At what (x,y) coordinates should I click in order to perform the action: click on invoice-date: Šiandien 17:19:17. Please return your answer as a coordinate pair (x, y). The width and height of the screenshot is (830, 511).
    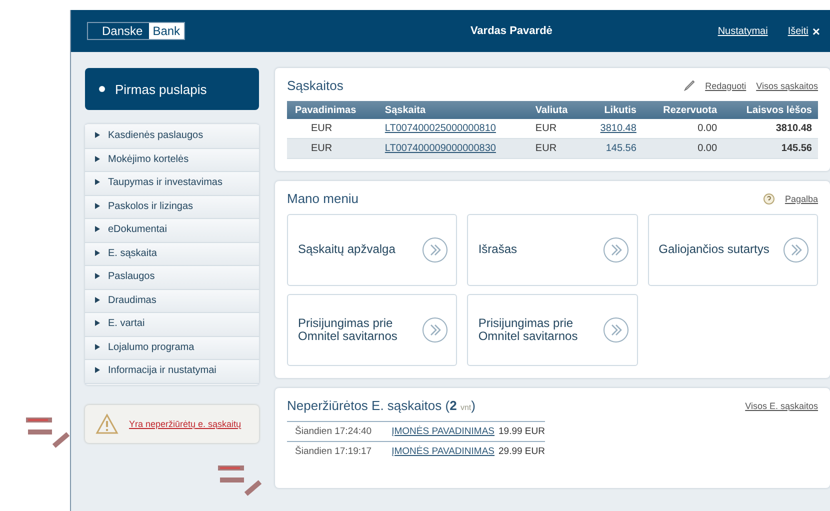
    Looking at the image, I should click on (334, 451).